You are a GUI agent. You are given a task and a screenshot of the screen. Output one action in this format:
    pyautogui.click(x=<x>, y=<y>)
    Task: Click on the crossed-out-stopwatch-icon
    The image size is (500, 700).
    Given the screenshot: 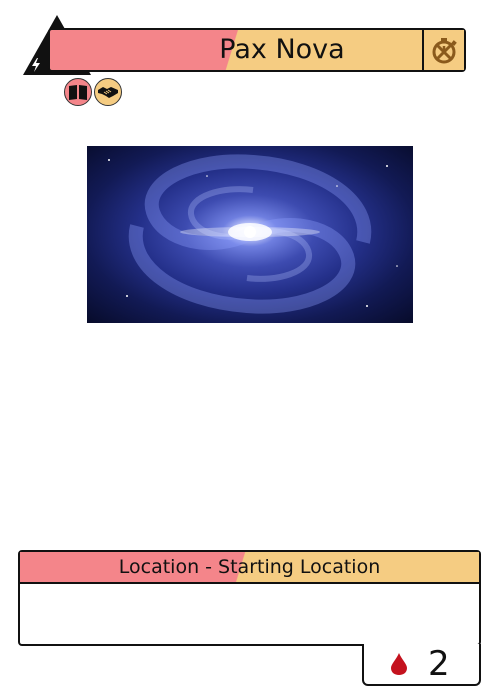 What is the action you would take?
    pyautogui.click(x=444, y=51)
    